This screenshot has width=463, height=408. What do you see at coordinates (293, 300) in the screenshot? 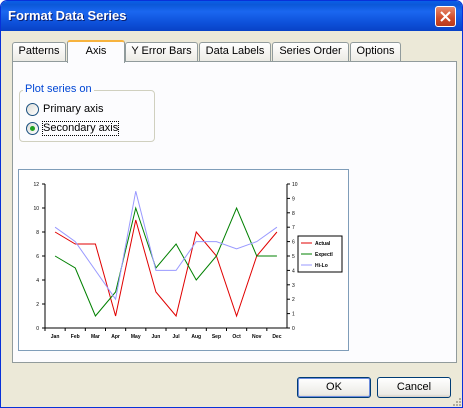
I see `y2-tick-label: 2` at bounding box center [293, 300].